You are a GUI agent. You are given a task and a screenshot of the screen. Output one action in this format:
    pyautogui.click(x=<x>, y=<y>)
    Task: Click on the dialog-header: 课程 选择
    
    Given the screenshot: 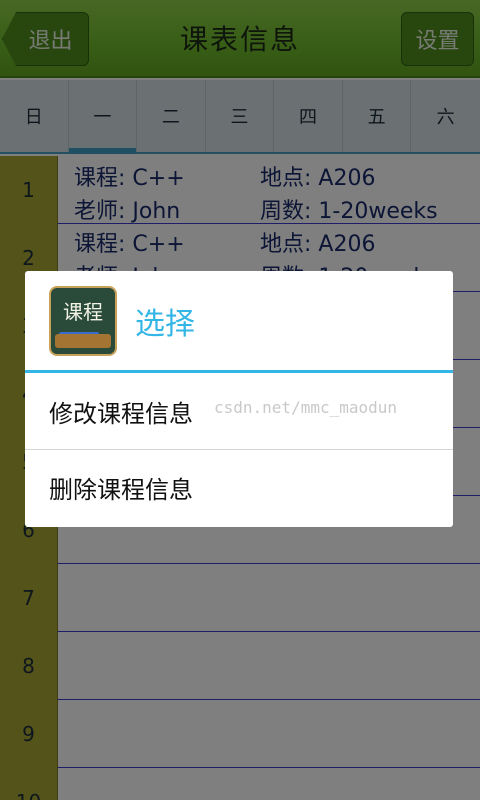 What is the action you would take?
    pyautogui.click(x=239, y=322)
    